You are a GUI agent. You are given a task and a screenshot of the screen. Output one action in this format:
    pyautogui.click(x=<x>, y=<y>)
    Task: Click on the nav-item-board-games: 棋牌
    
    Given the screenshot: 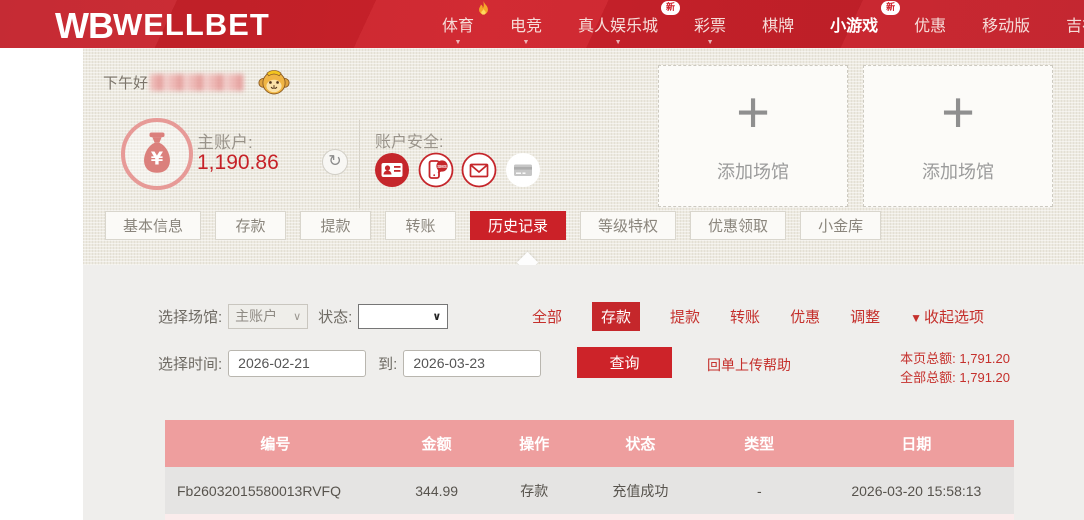 What is the action you would take?
    pyautogui.click(x=778, y=24)
    